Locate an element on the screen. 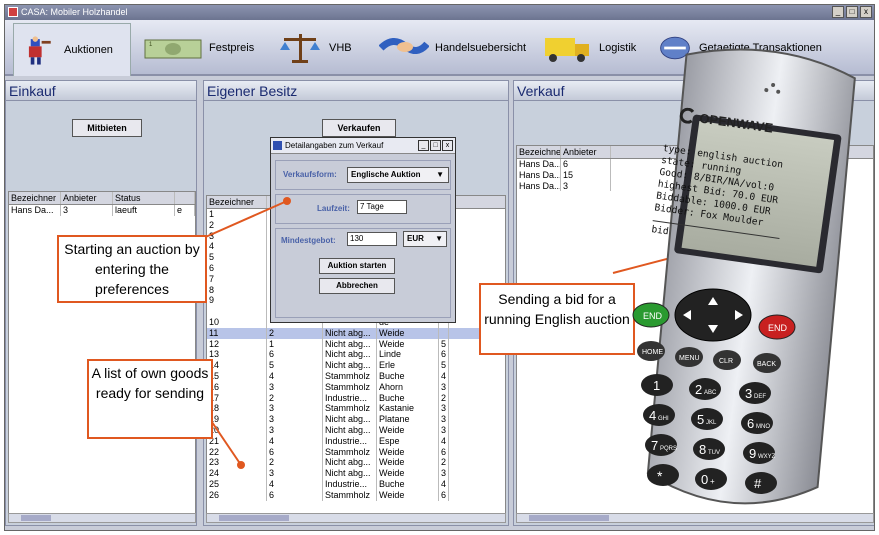 The height and width of the screenshot is (535, 879). clr-key: CLR is located at coordinates (727, 360).